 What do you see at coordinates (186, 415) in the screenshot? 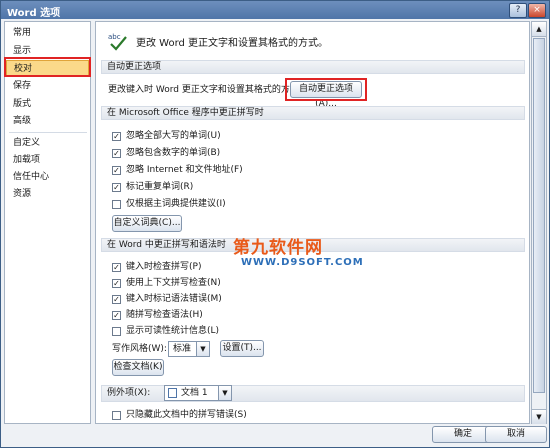
I see `label-hide-spelling-errors: 只隐藏此文档中的拼写错误(S)` at bounding box center [186, 415].